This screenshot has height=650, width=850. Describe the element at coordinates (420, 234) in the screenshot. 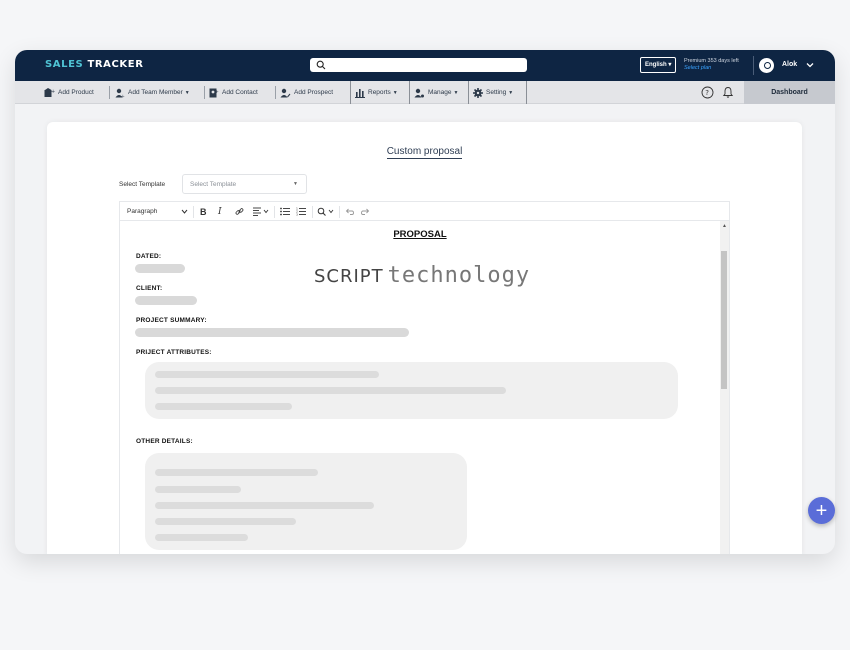

I see `doc-title: PROPOSAL` at that location.